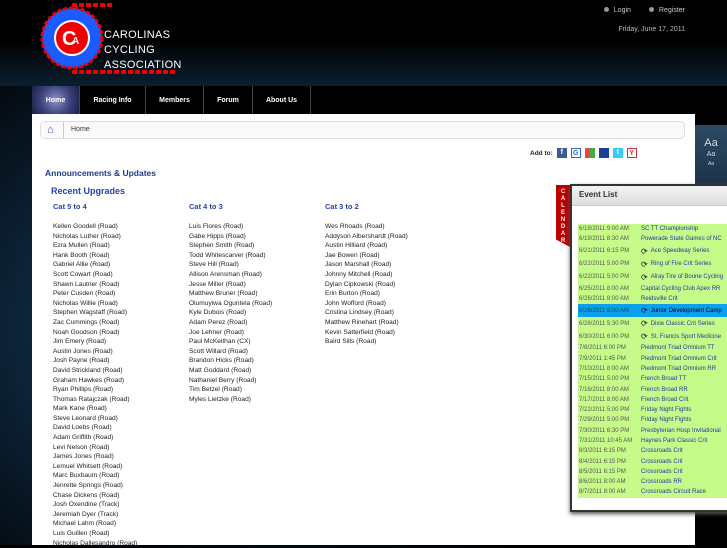  I want to click on upgrade-item: Scott Willard (Road), so click(218, 351).